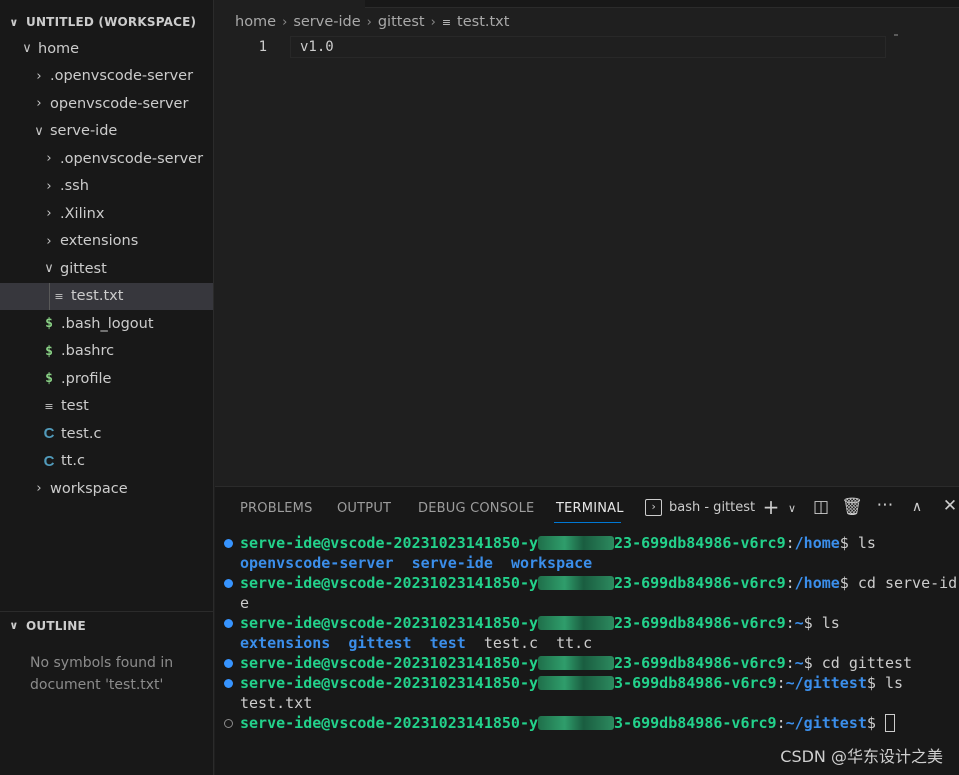  What do you see at coordinates (889, 723) in the screenshot?
I see `terminal-cursor` at bounding box center [889, 723].